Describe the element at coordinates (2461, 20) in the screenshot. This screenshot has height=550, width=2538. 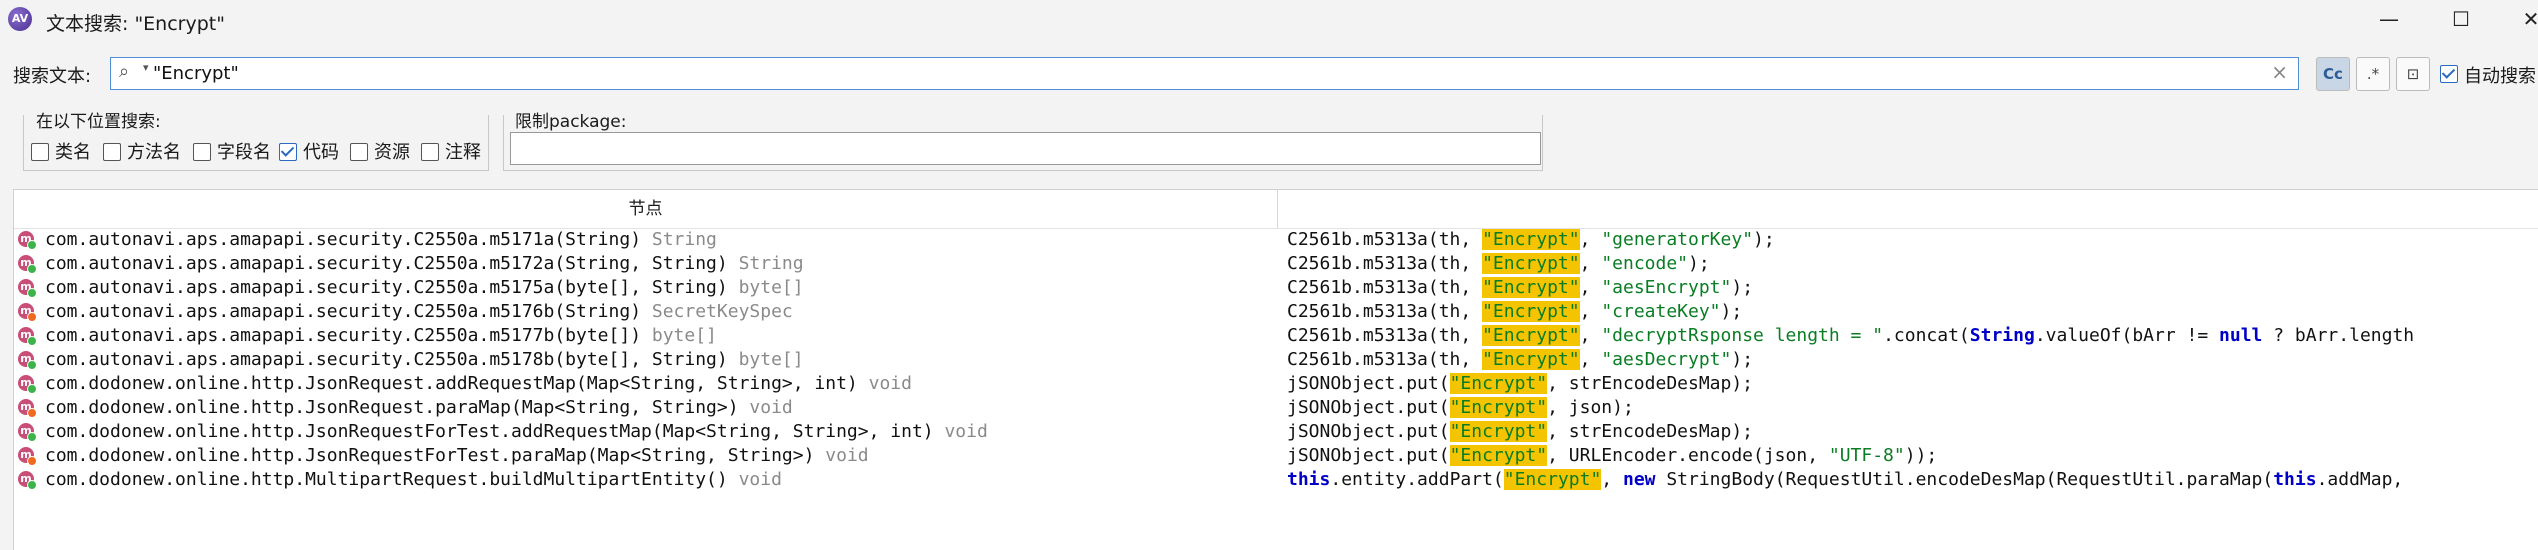
I see `maximize-button: ☐` at that location.